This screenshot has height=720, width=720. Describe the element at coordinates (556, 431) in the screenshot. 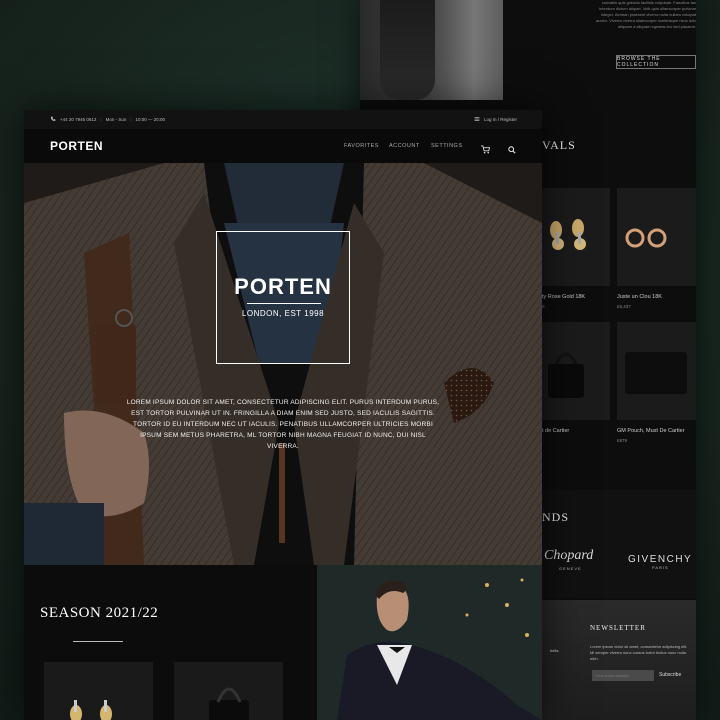

I see `product-name: t de Cartier` at that location.